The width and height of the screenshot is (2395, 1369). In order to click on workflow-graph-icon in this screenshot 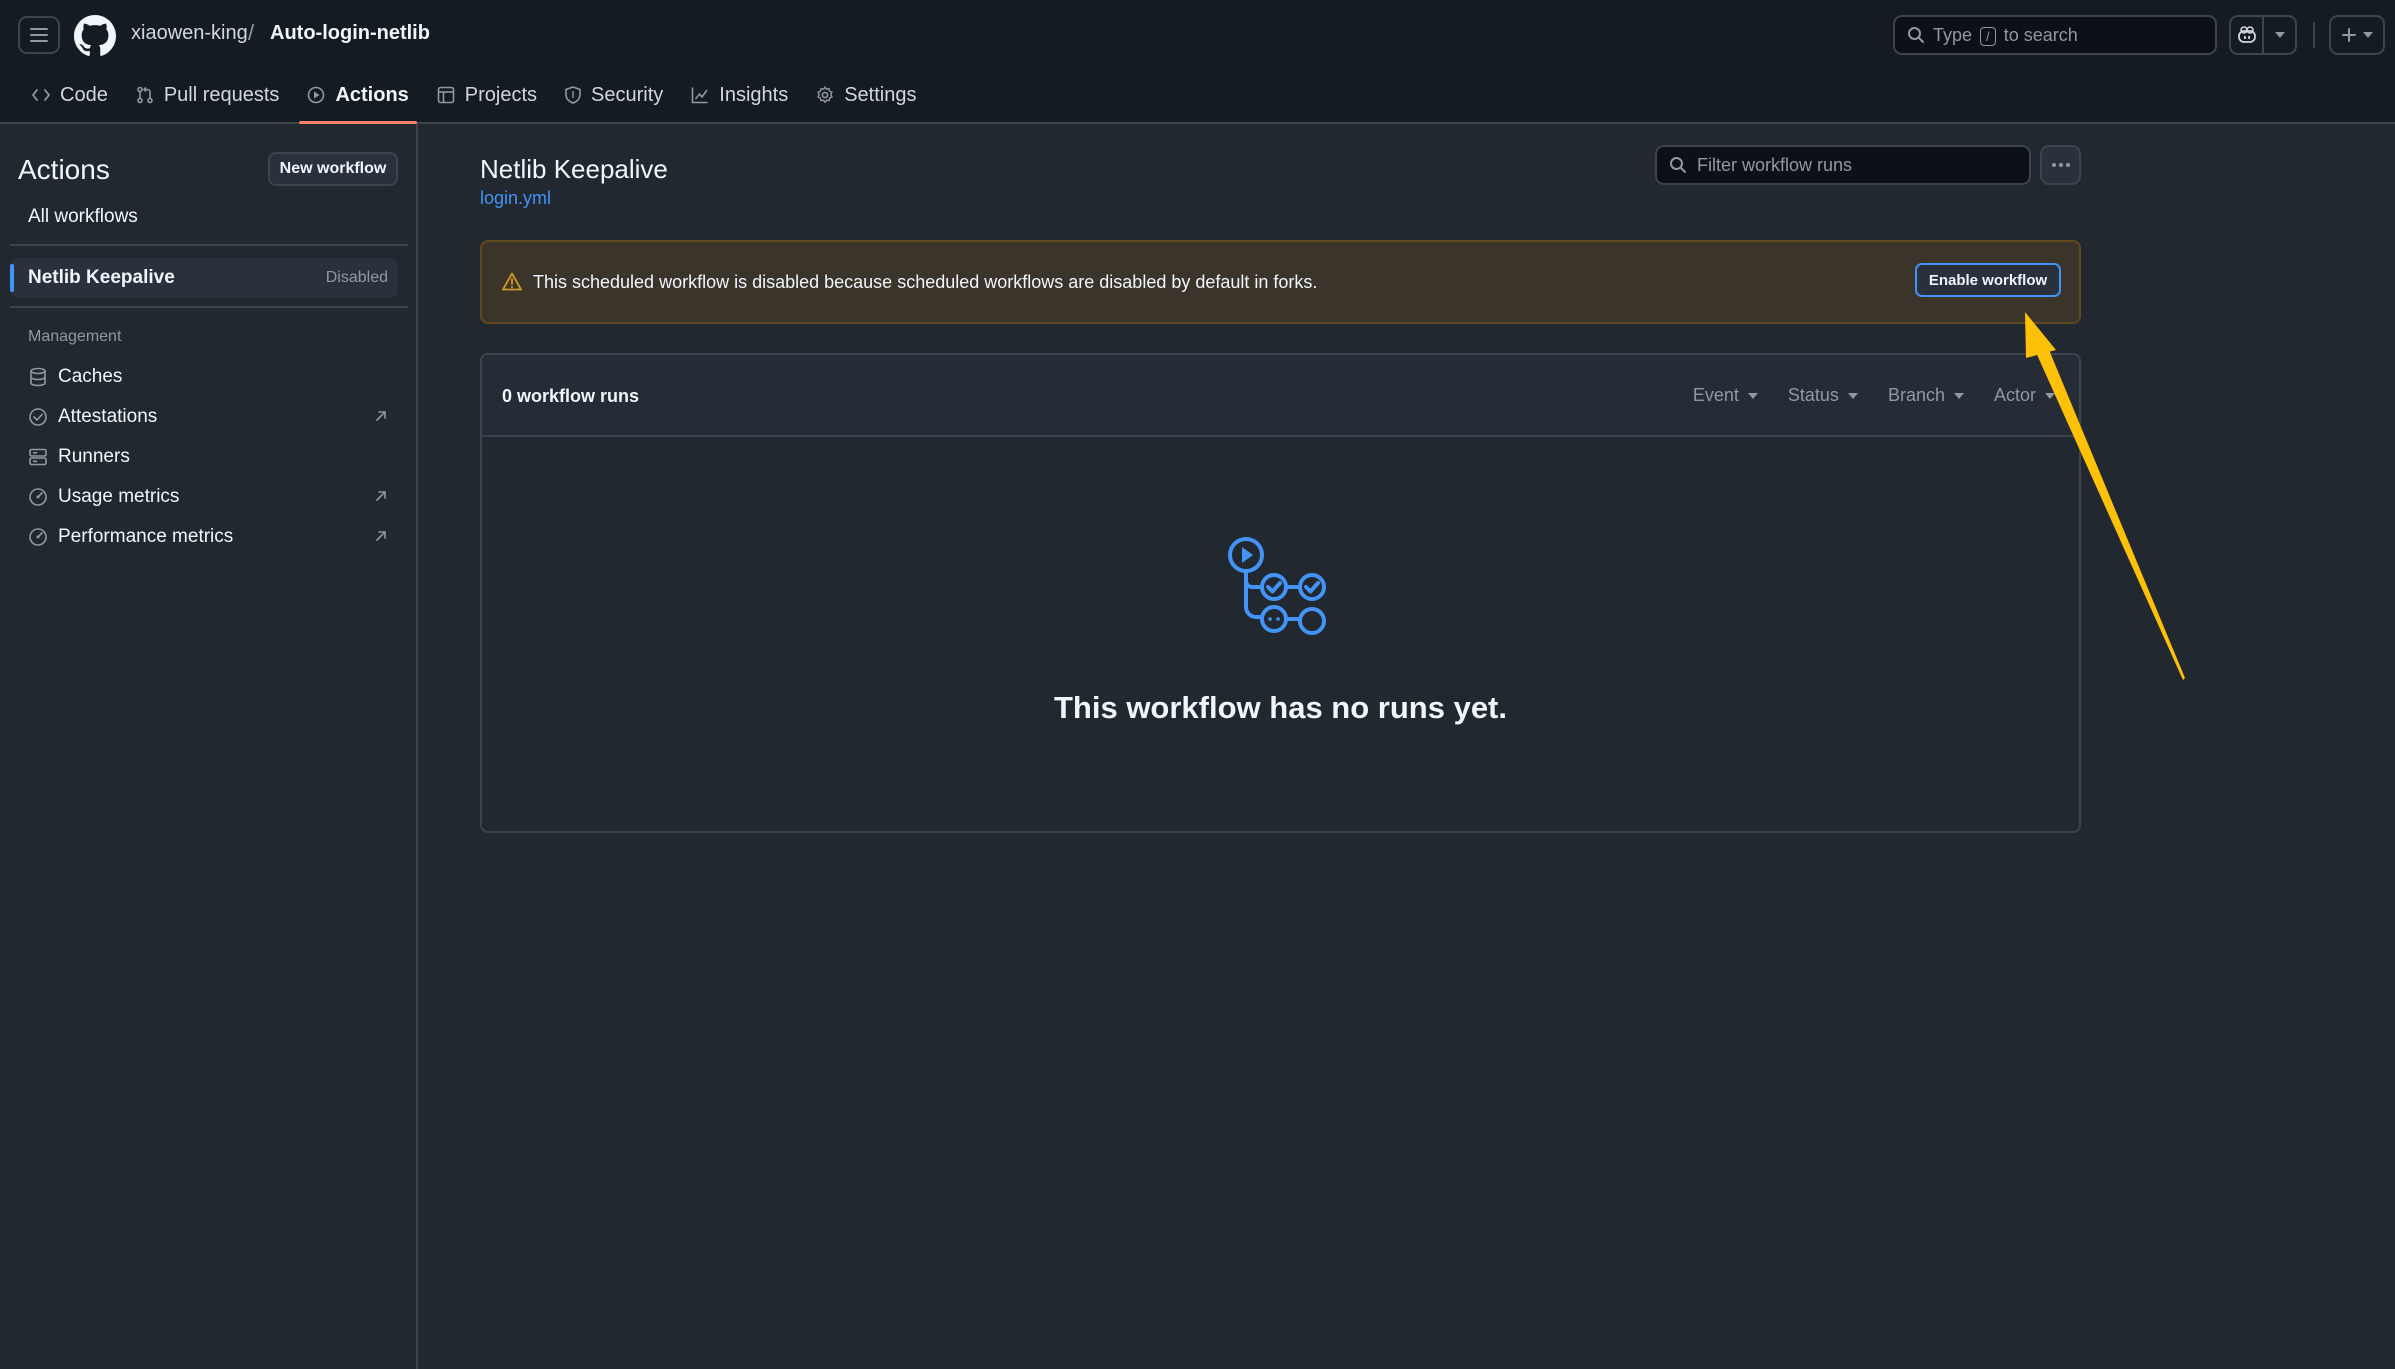, I will do `click(1277, 586)`.